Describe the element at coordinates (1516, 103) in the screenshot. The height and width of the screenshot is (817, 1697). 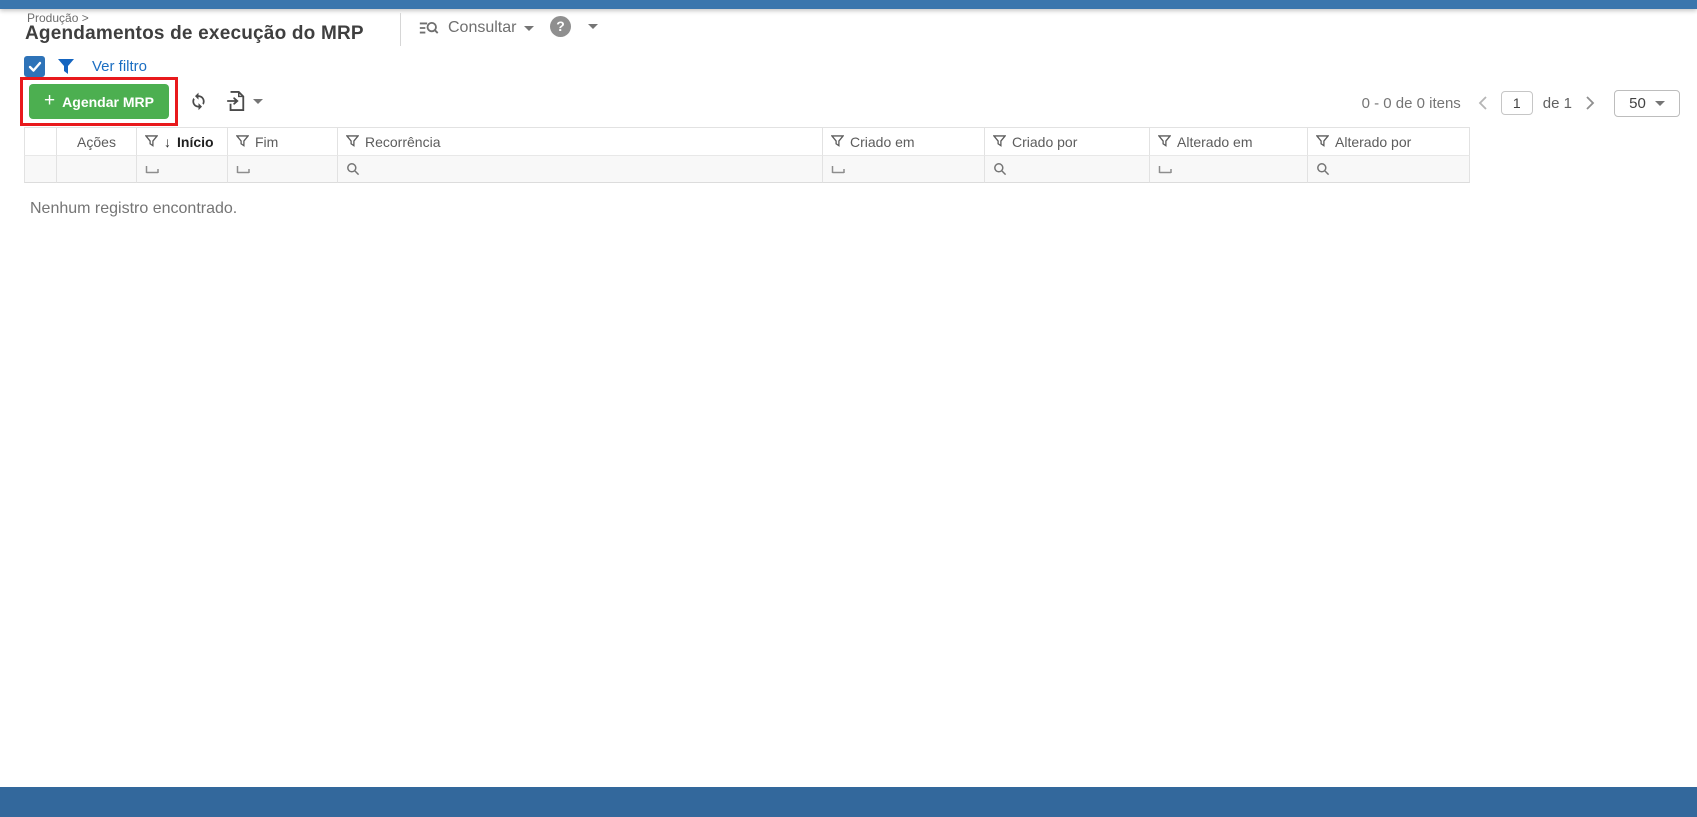
I see `page-number-input` at that location.